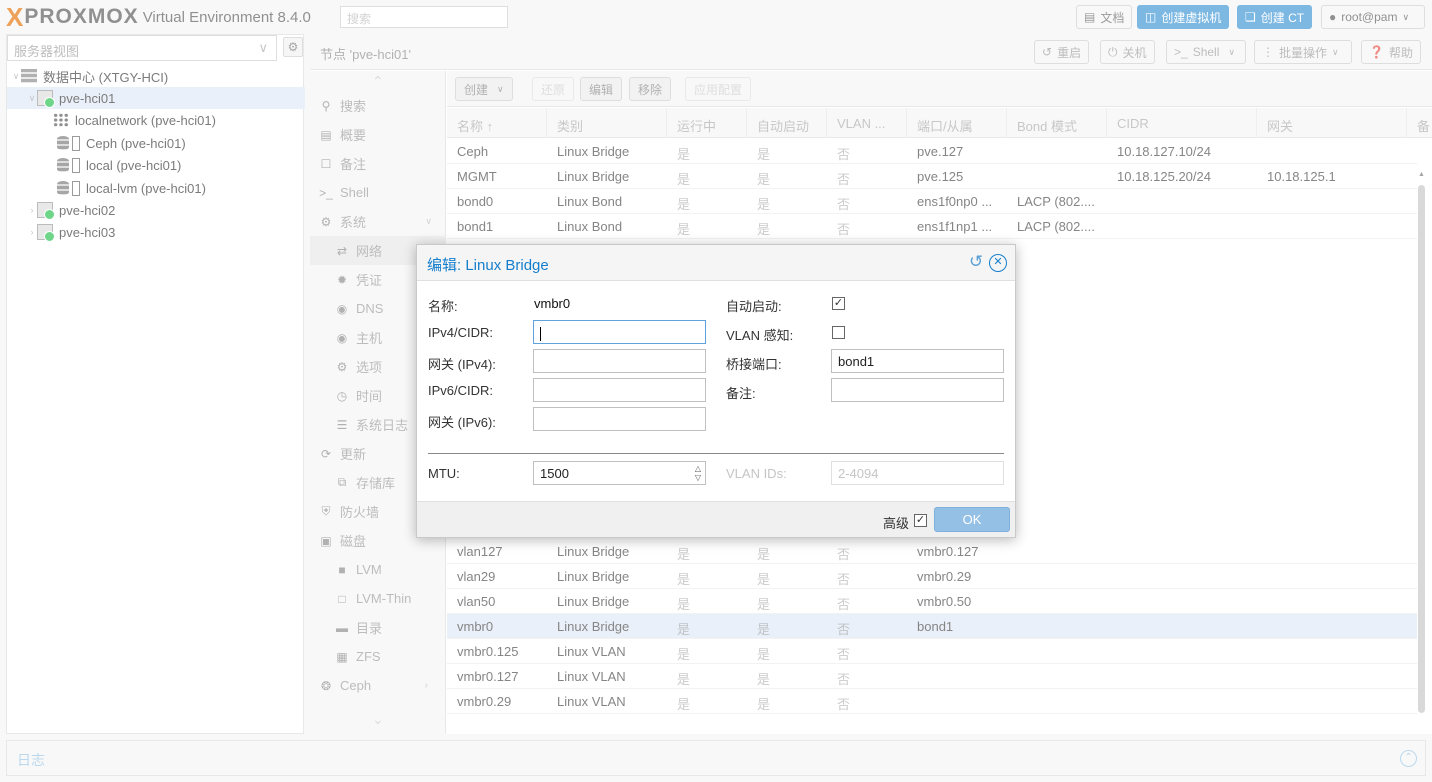 The image size is (1432, 782). I want to click on vlan-aware-label: VLAN 感知:, so click(760, 335).